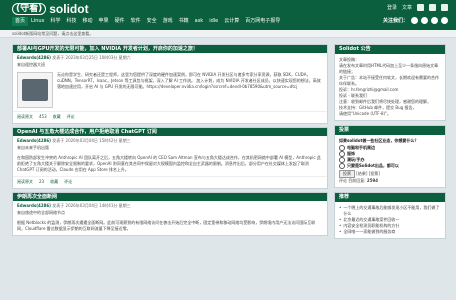 This screenshot has height=300, width=456. What do you see at coordinates (91, 205) in the screenshot?
I see `article-date: 发表于 2026年03月04日 14时41分 星期三` at bounding box center [91, 205].